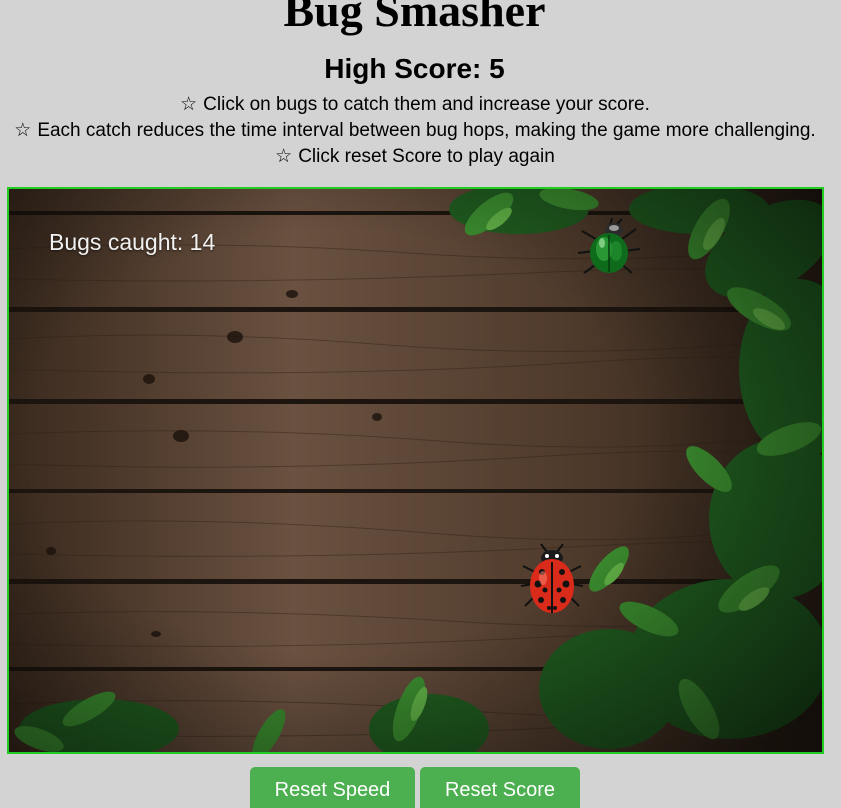  What do you see at coordinates (332, 787) in the screenshot?
I see `reset-speed-button: Reset Speed` at bounding box center [332, 787].